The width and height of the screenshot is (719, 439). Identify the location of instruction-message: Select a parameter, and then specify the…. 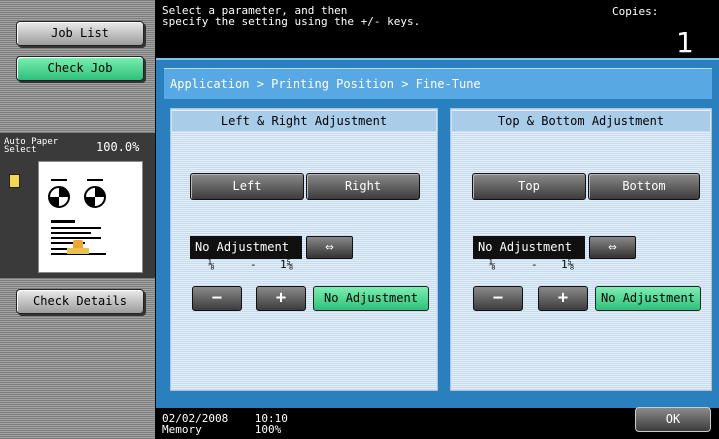
(362, 16).